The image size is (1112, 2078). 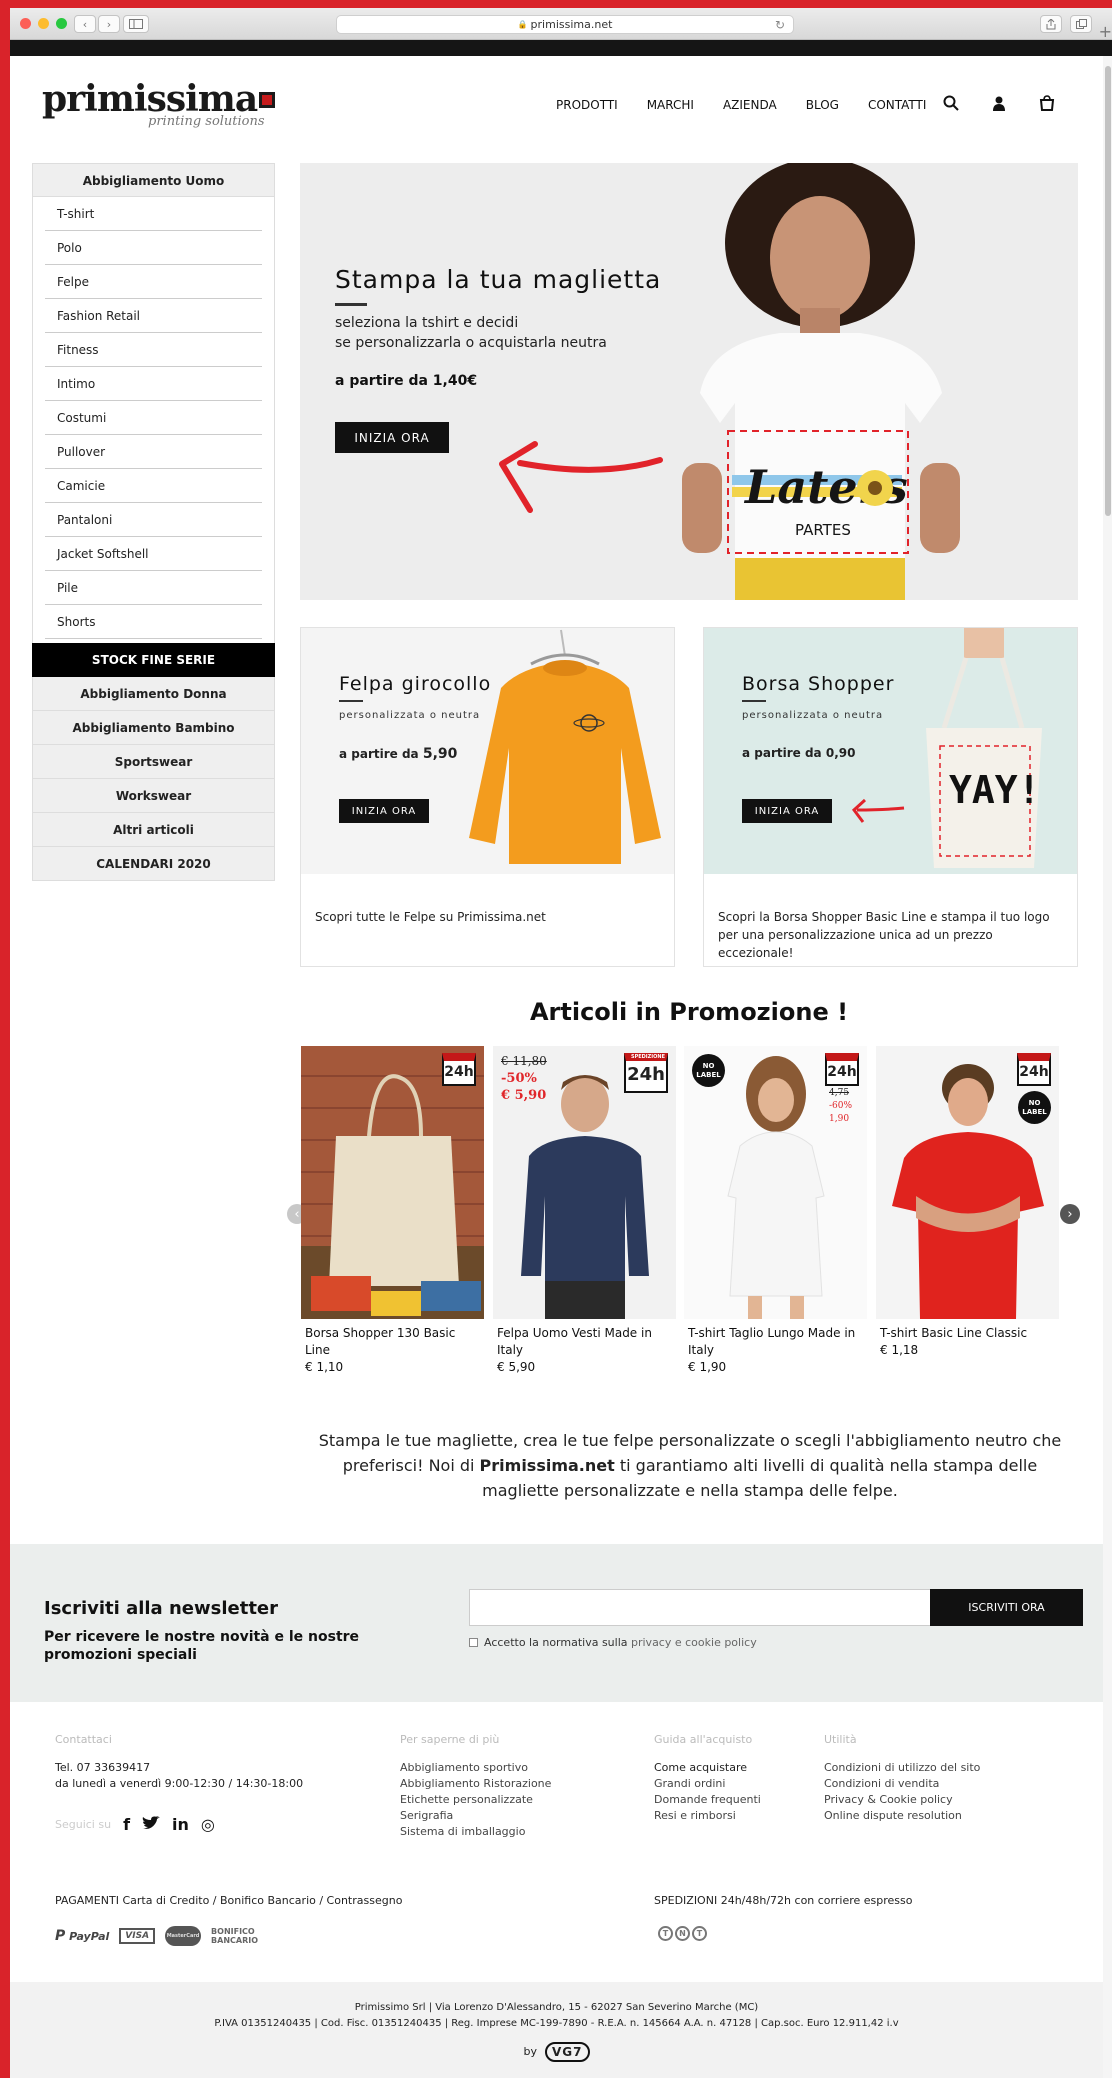 What do you see at coordinates (1105, 31) in the screenshot?
I see `new-tab-icon: +` at bounding box center [1105, 31].